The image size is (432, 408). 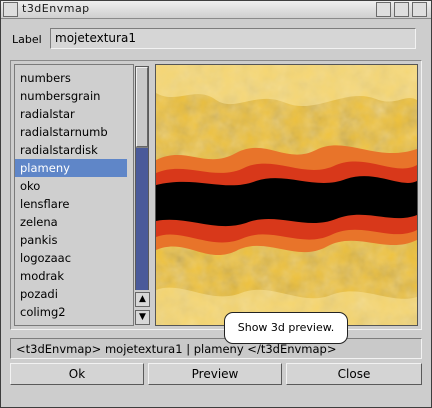 What do you see at coordinates (71, 132) in the screenshot?
I see `list-item: radialstarnumb` at bounding box center [71, 132].